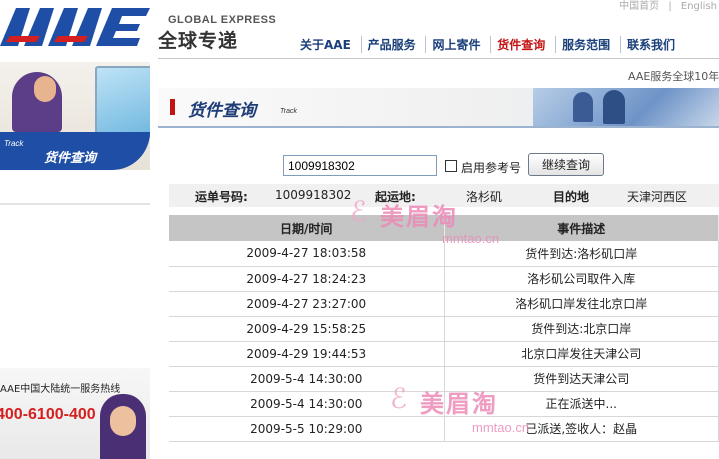 This screenshot has height=459, width=719. What do you see at coordinates (307, 279) in the screenshot?
I see `event-datetime: 2009-4-27 18:24:23` at bounding box center [307, 279].